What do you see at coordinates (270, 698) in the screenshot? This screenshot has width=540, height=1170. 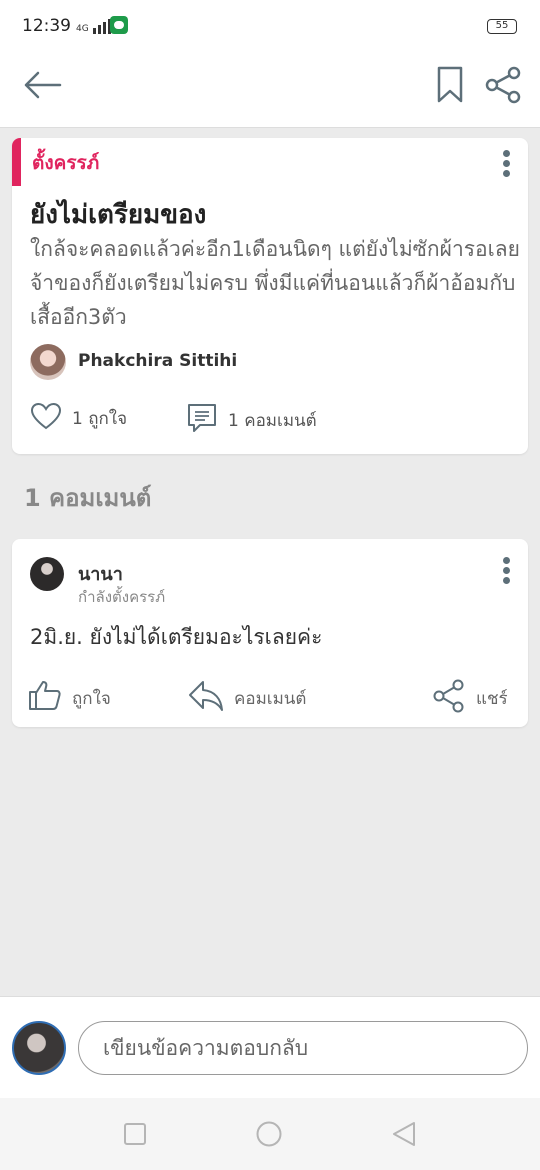 I see `reply-button-label: คอมเมนต์` at bounding box center [270, 698].